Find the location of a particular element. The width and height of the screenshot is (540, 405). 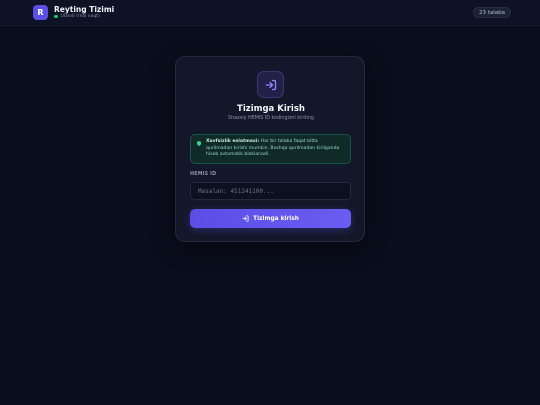

connection-status-text: Ulandi (real vaqt) is located at coordinates (80, 16).